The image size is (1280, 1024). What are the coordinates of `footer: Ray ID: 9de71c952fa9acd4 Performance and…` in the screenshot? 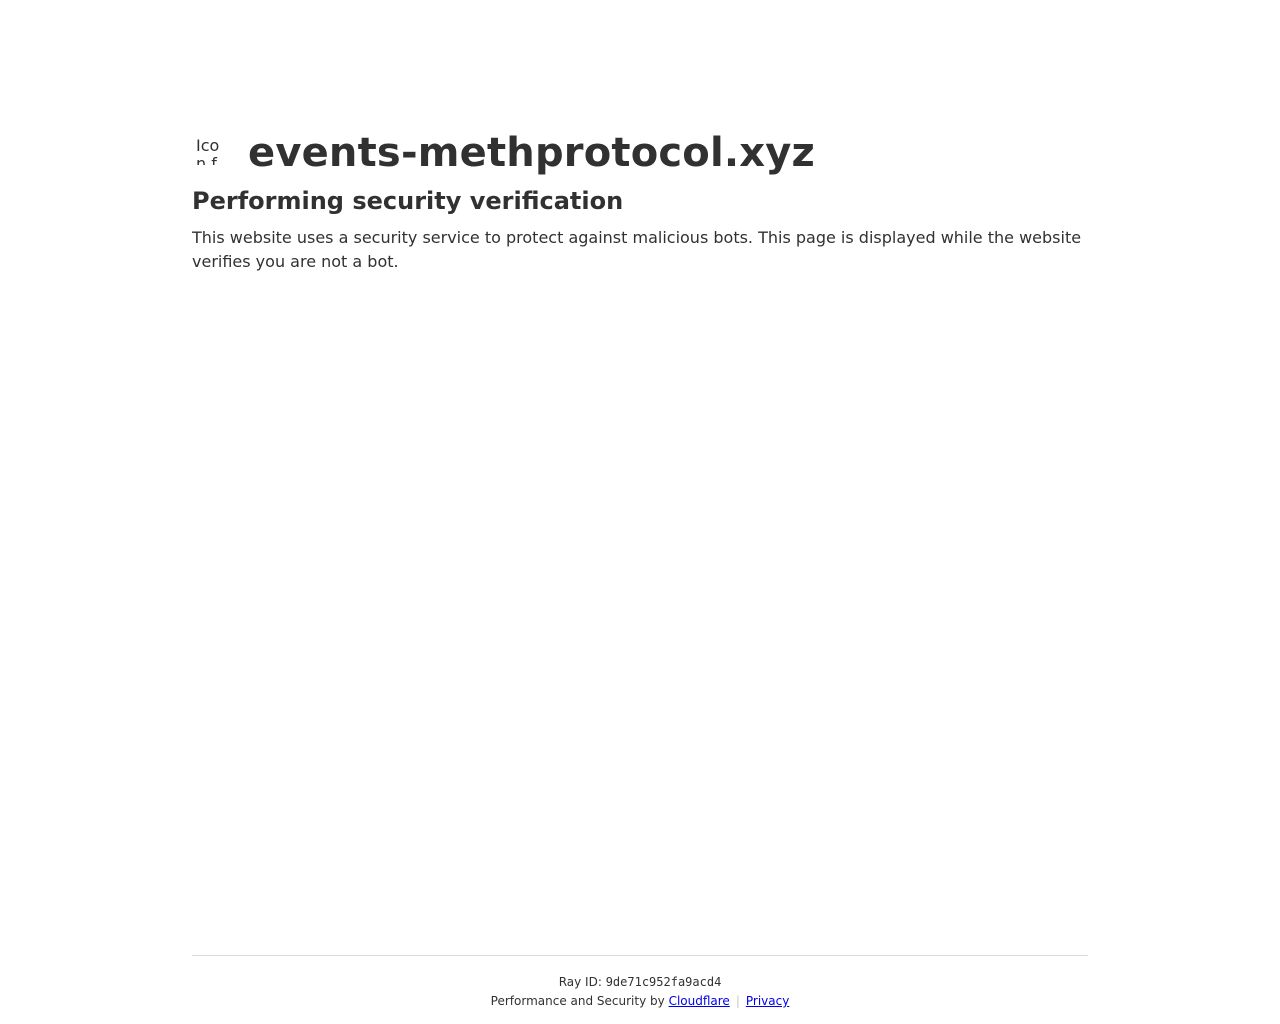 It's located at (640, 982).